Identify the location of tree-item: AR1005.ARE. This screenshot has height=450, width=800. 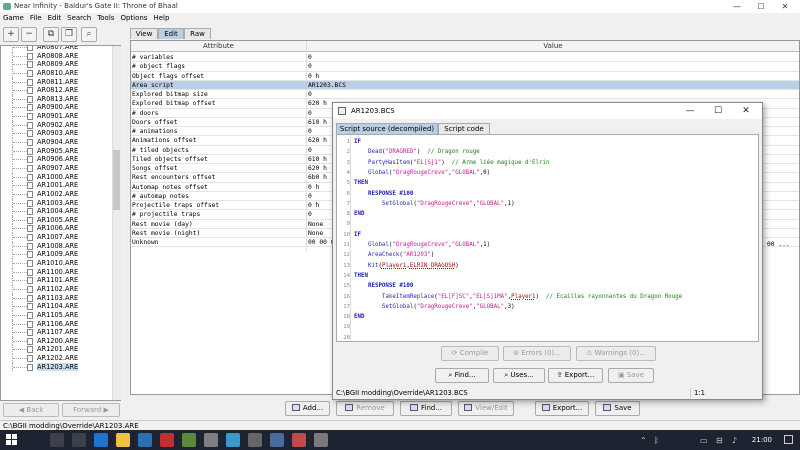
(57, 220).